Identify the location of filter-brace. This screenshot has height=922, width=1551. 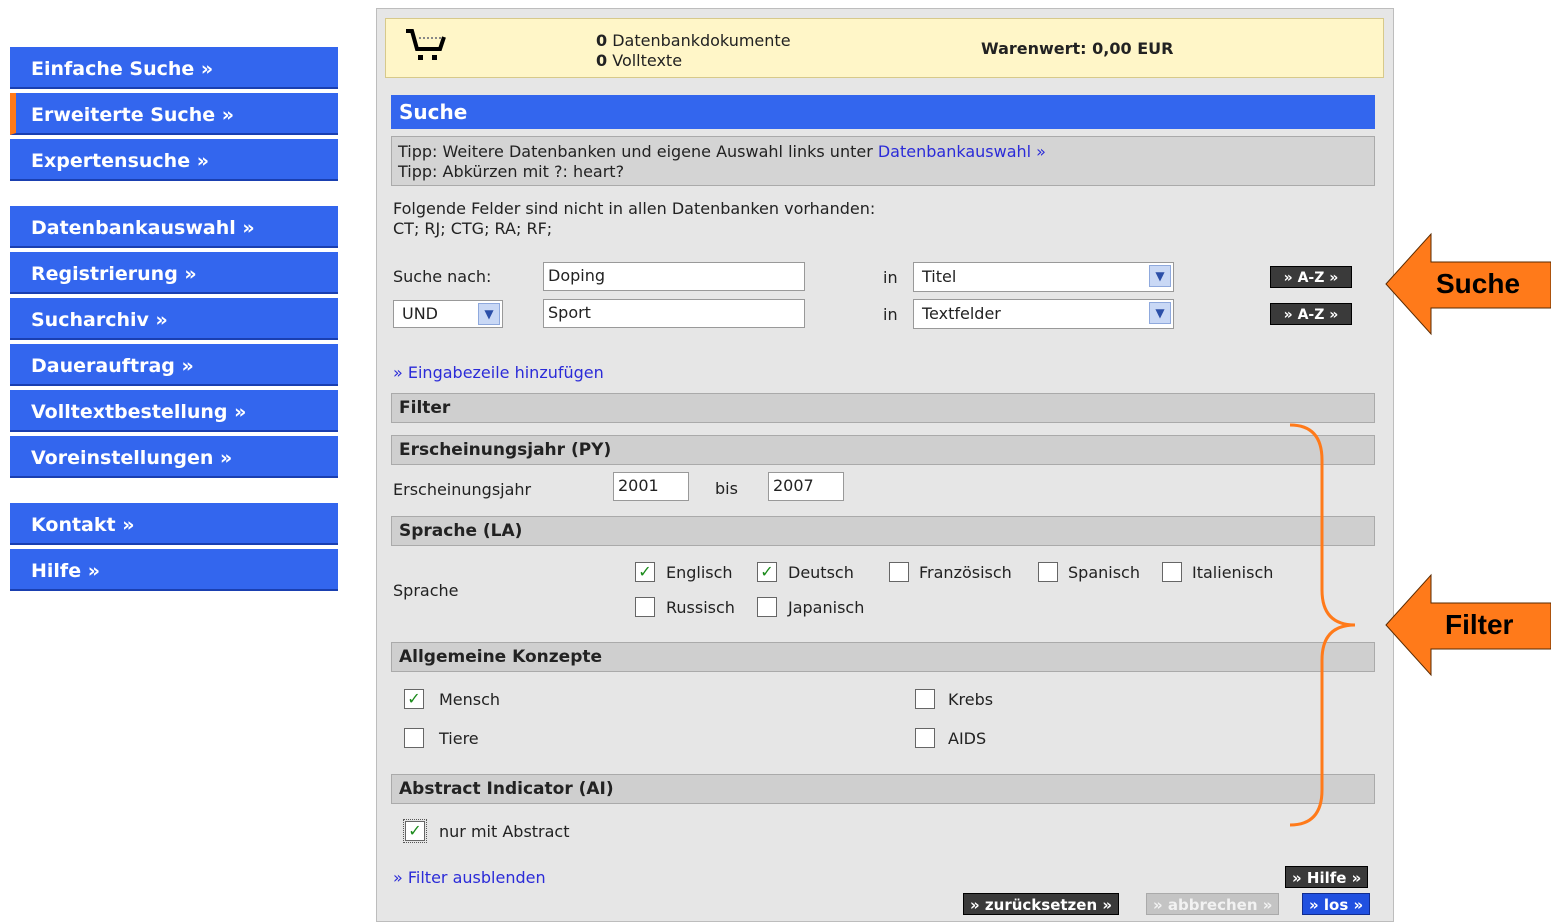
(1322, 625).